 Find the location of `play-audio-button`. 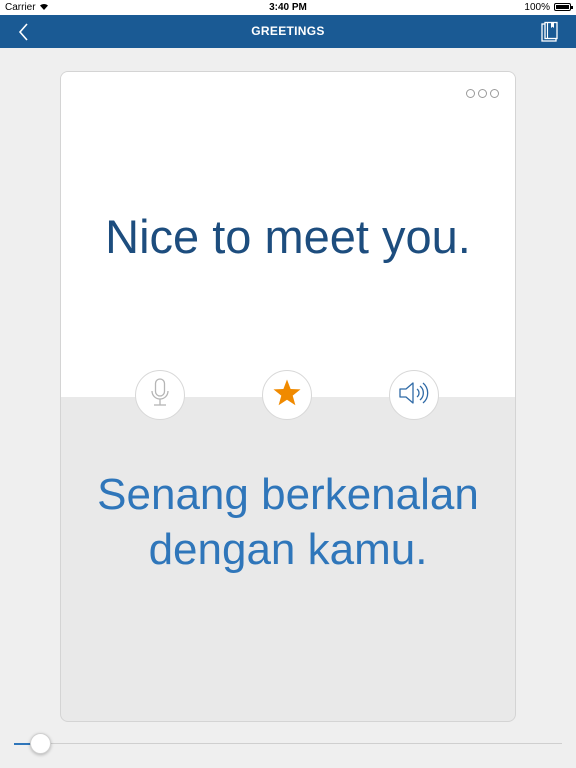

play-audio-button is located at coordinates (414, 395).